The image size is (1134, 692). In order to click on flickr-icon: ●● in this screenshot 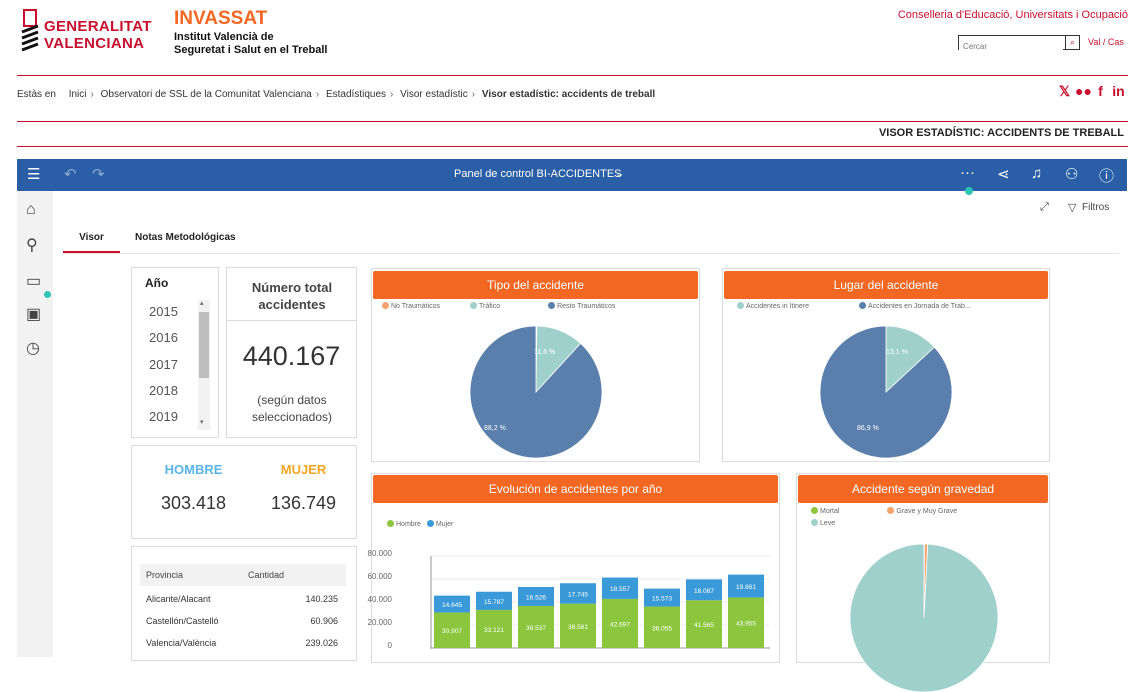, I will do `click(1082, 91)`.